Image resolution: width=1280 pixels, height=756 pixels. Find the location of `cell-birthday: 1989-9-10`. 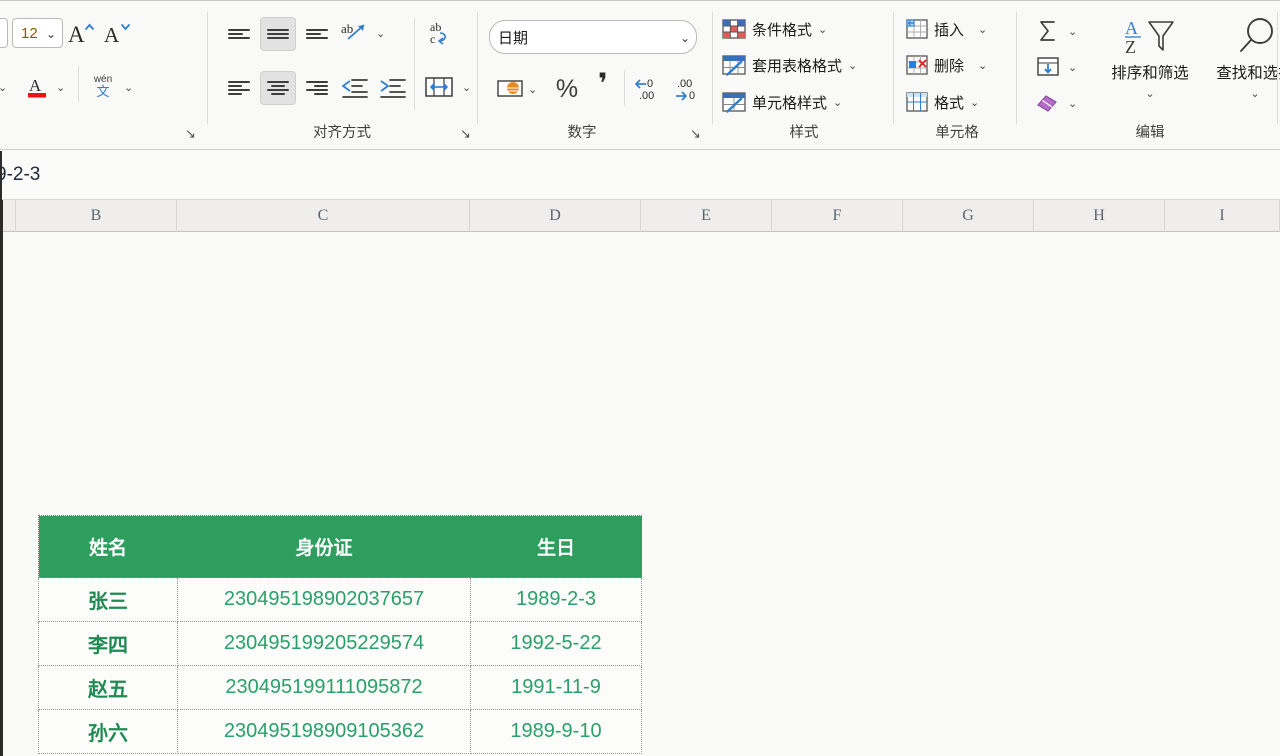

cell-birthday: 1989-9-10 is located at coordinates (556, 731).